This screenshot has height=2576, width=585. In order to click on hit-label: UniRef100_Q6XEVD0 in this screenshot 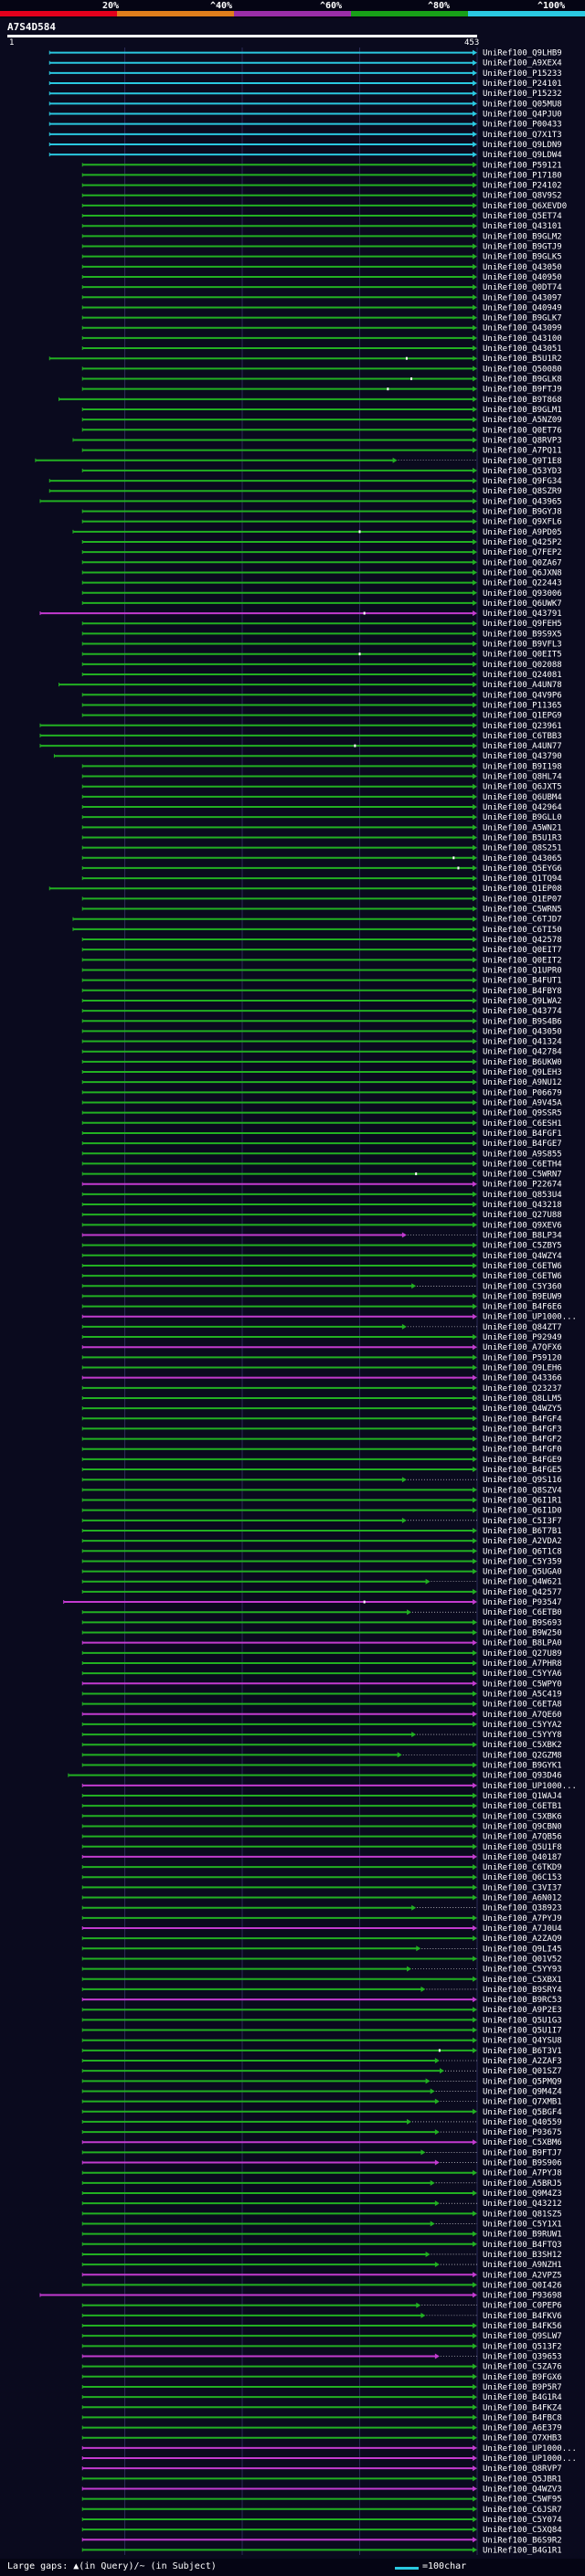, I will do `click(525, 206)`.